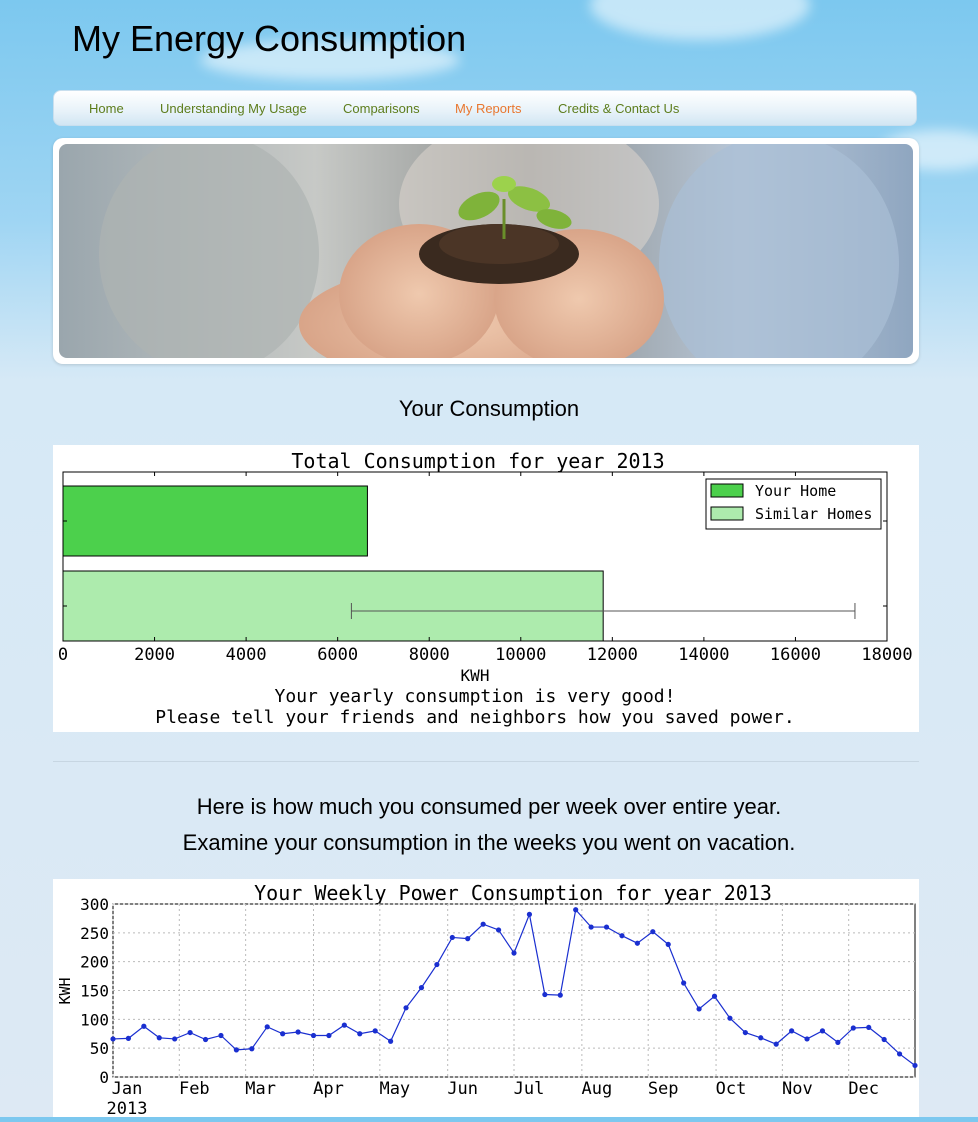 This screenshot has width=978, height=1122. I want to click on chart-legend: Your Home Similar Homes, so click(793, 504).